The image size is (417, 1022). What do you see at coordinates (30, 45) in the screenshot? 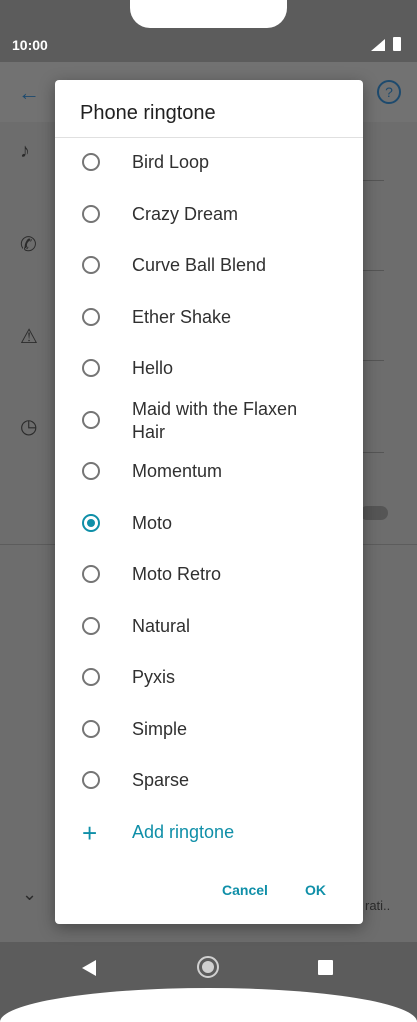
I see `status-time: 10:00` at bounding box center [30, 45].